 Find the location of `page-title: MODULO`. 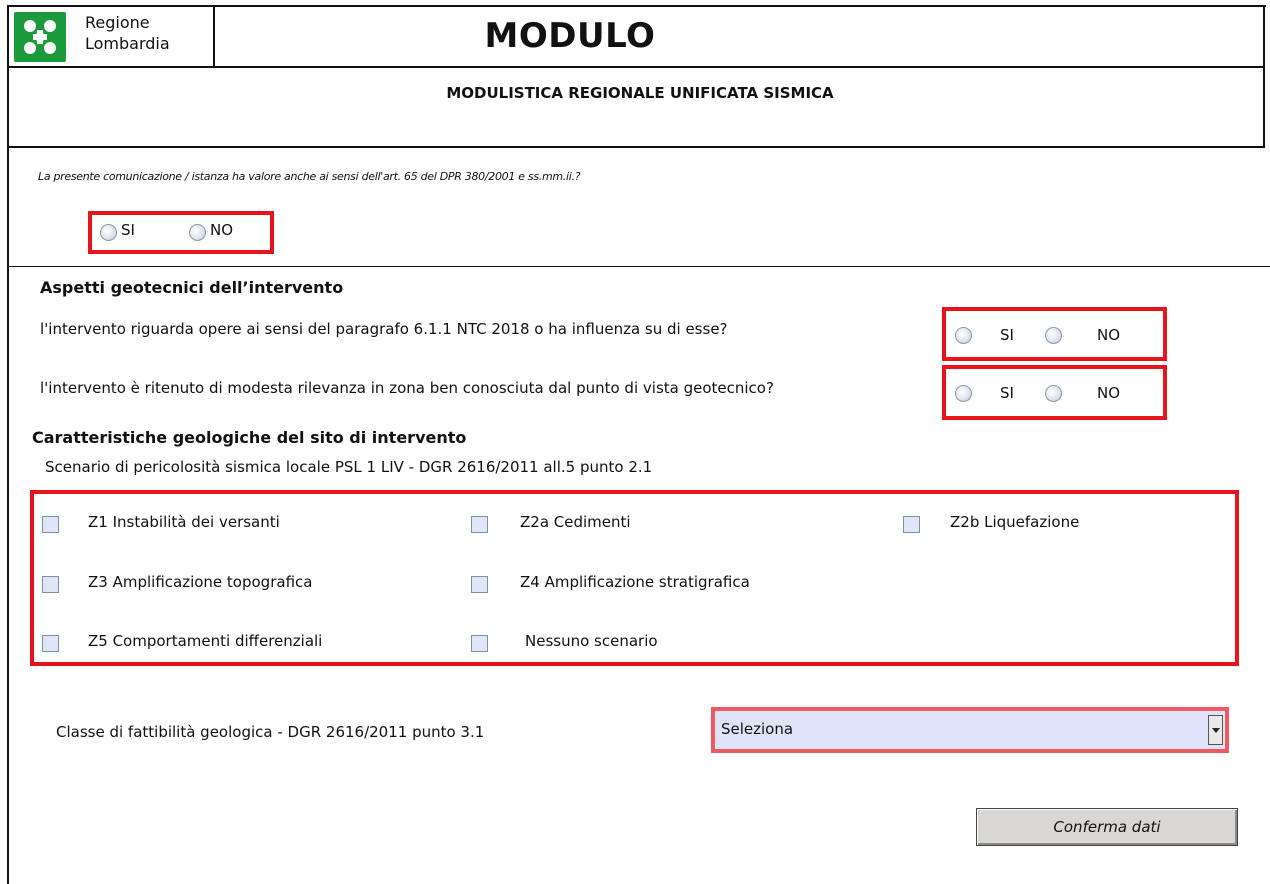

page-title: MODULO is located at coordinates (570, 36).